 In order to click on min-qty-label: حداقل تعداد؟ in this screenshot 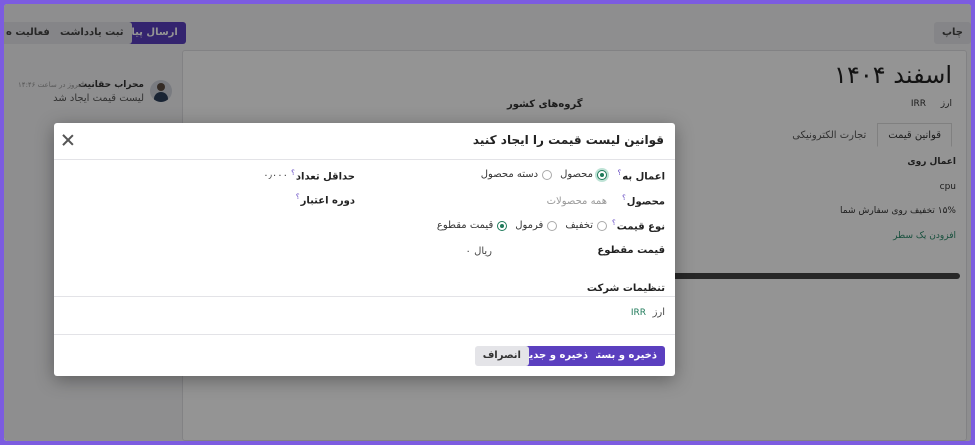, I will do `click(323, 176)`.